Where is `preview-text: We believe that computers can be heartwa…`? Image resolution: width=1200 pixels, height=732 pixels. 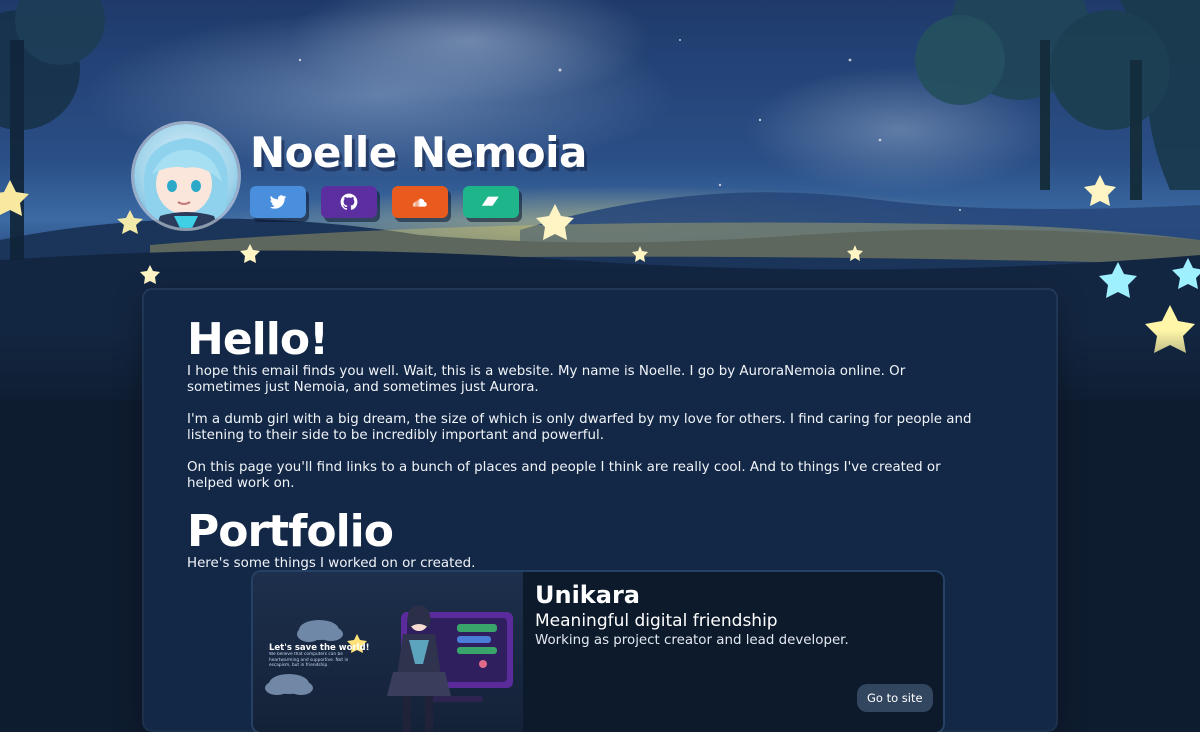
preview-text: We believe that computers can be heartwa… is located at coordinates (309, 660).